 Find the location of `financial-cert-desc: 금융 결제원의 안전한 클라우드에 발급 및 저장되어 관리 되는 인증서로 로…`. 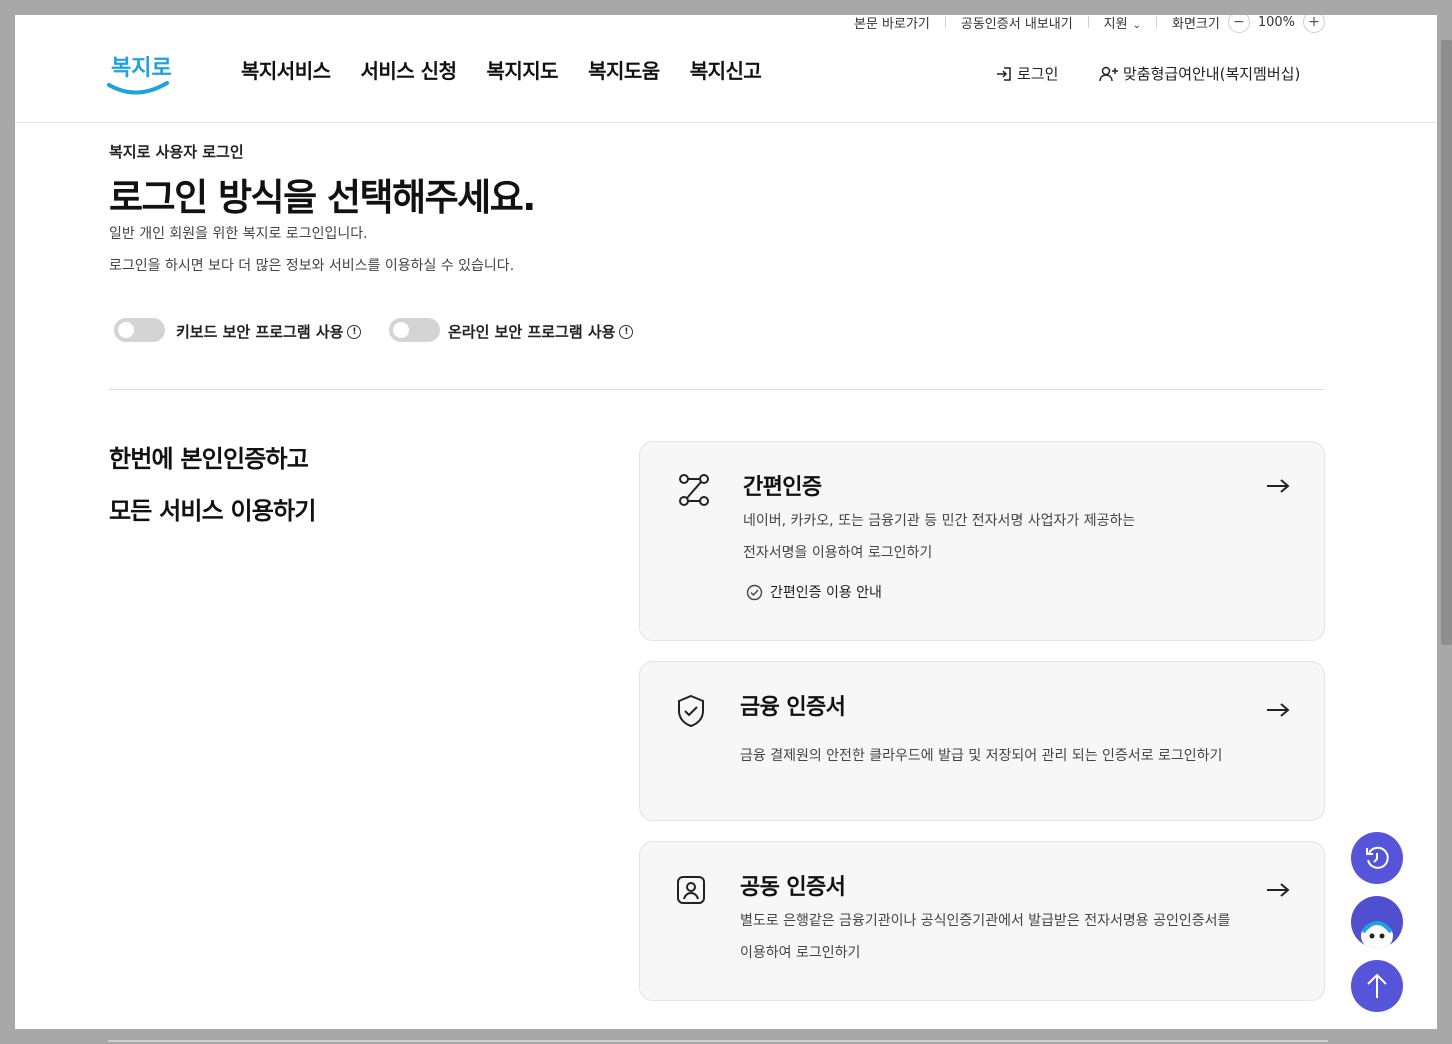

financial-cert-desc: 금융 결제원의 안전한 클라우드에 발급 및 저장되어 관리 되는 인증서로 로… is located at coordinates (981, 756).